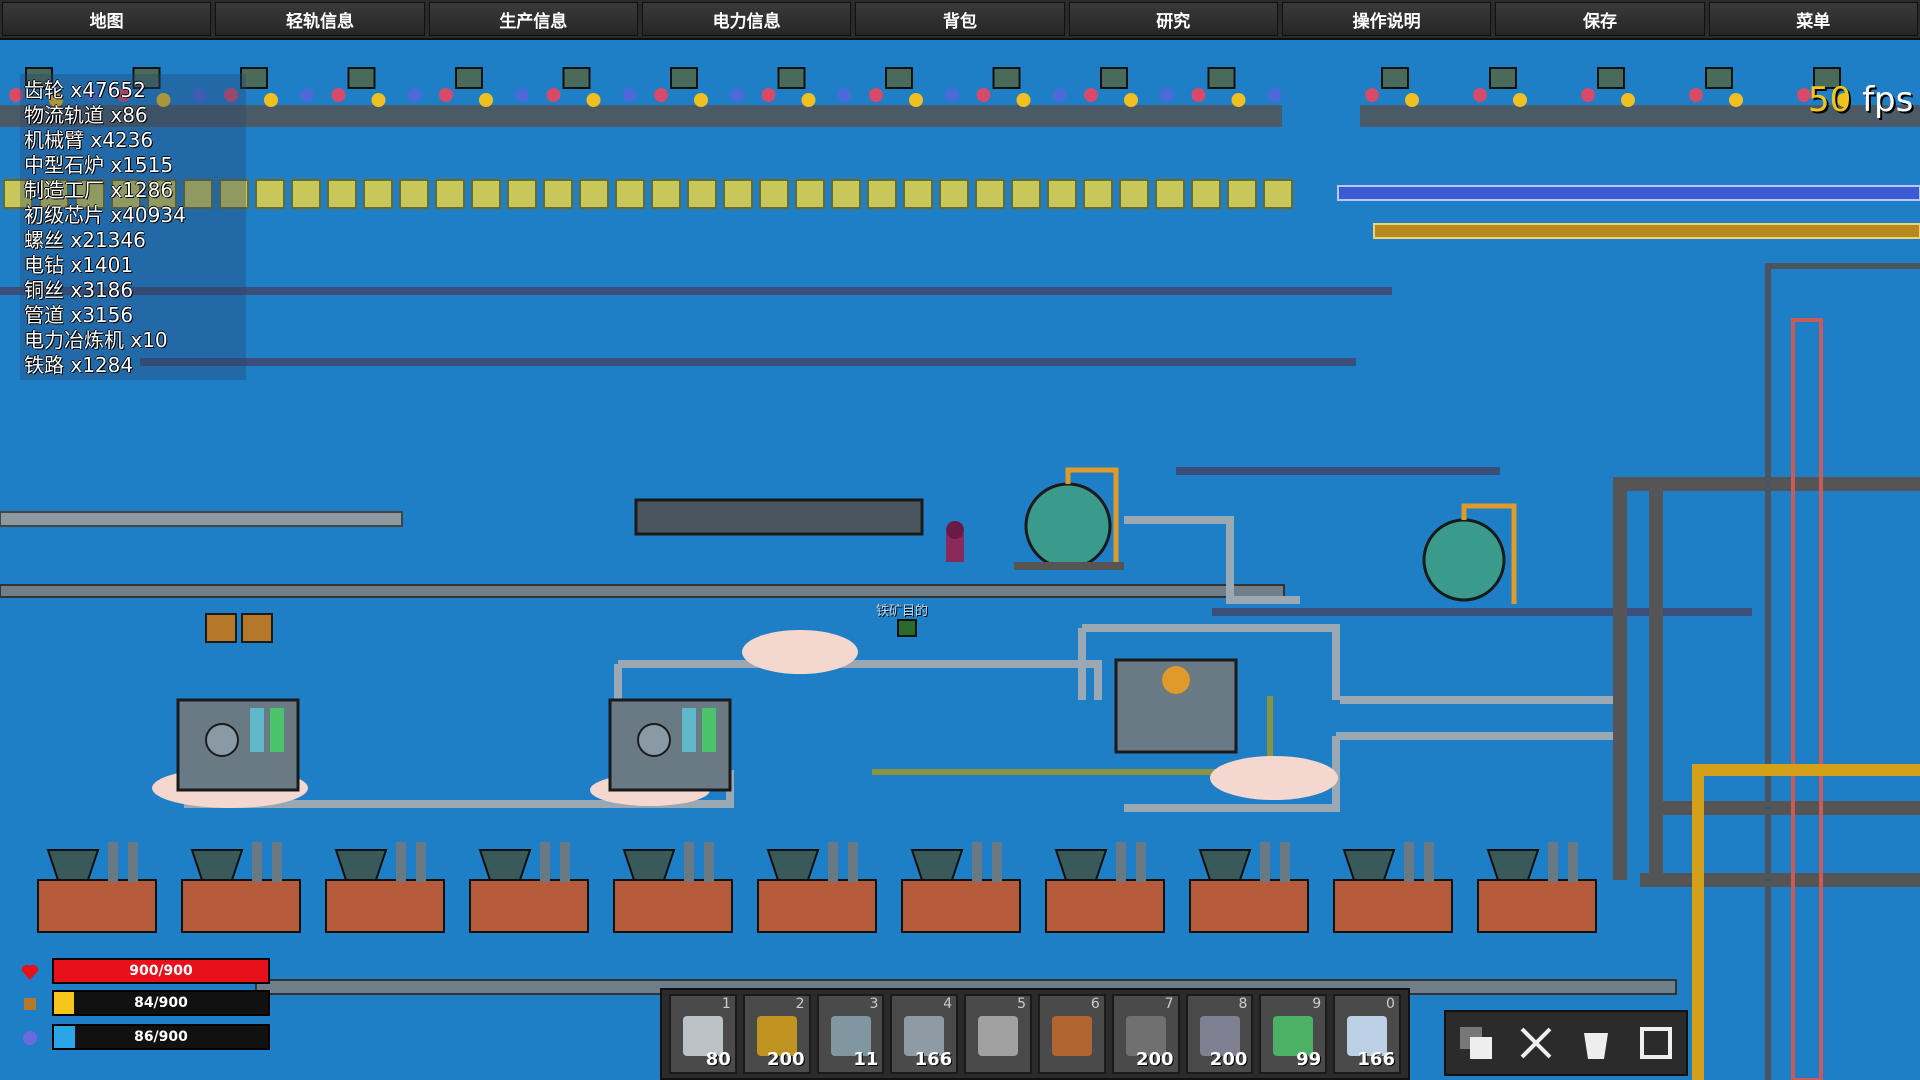  What do you see at coordinates (817, 887) in the screenshot?
I see `furnace-row` at bounding box center [817, 887].